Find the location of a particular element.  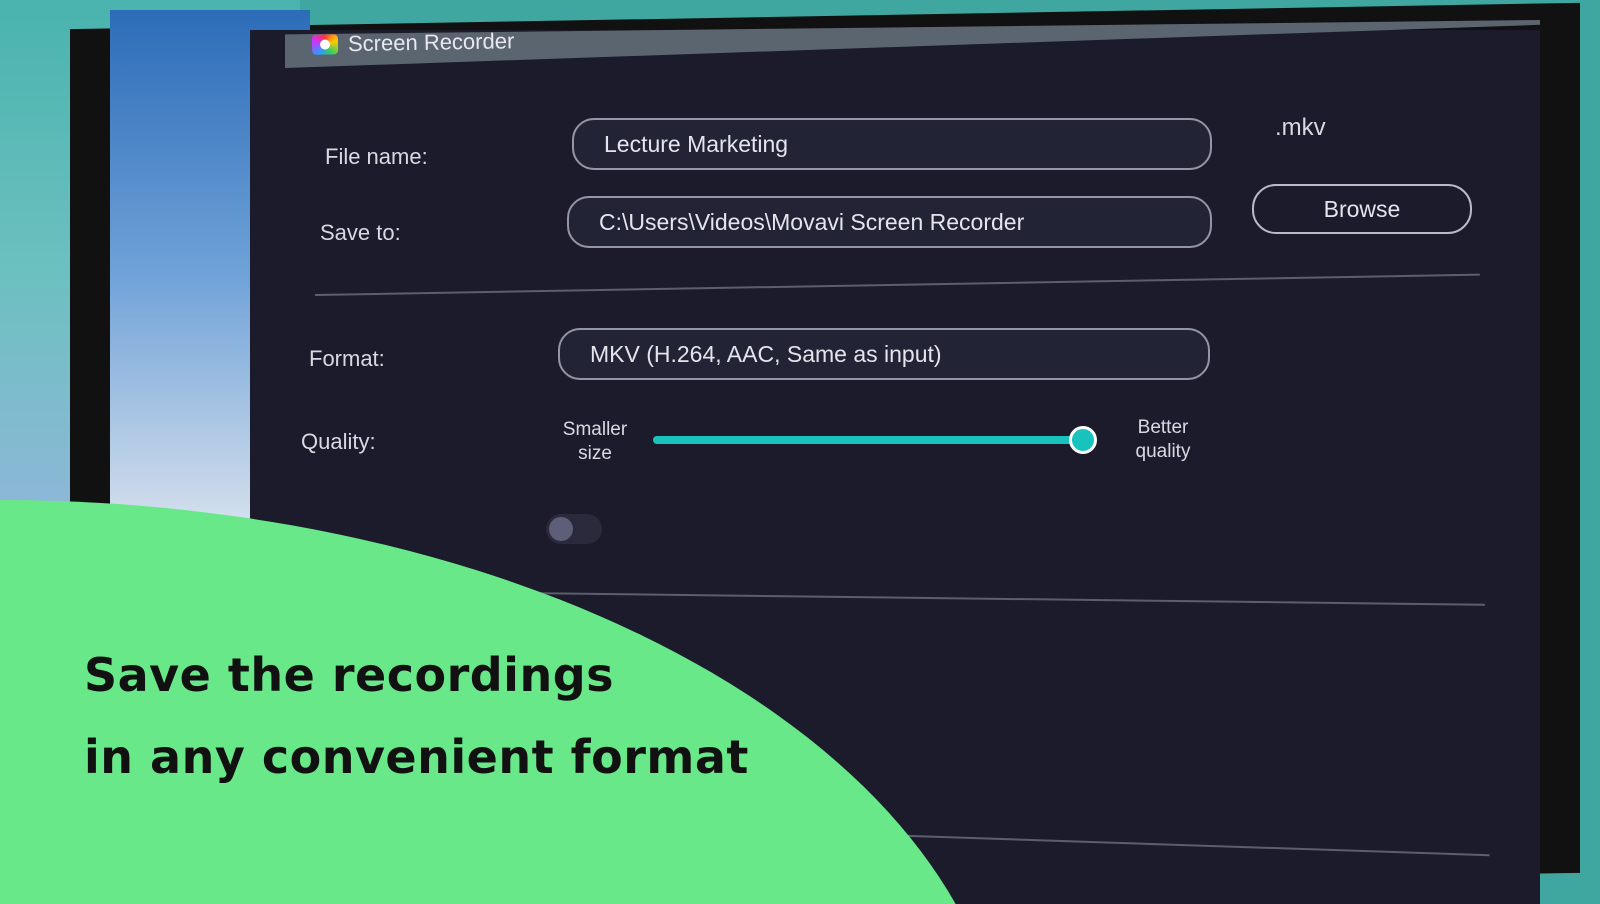

promo-line-2: in any convenient format is located at coordinates (416, 757).